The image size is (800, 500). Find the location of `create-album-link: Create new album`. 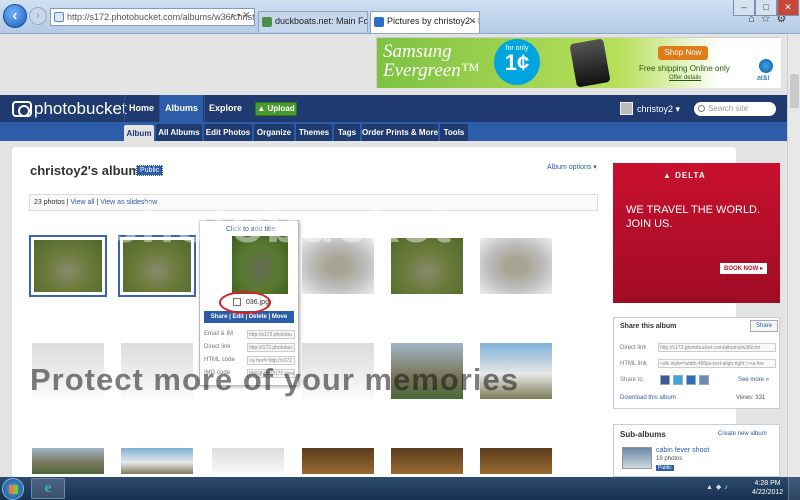

create-album-link: Create new album is located at coordinates (742, 434).